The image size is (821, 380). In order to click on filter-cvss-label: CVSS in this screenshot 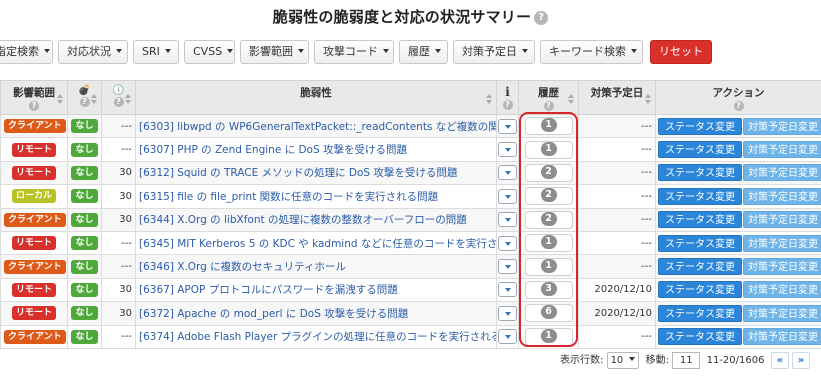, I will do `click(208, 51)`.